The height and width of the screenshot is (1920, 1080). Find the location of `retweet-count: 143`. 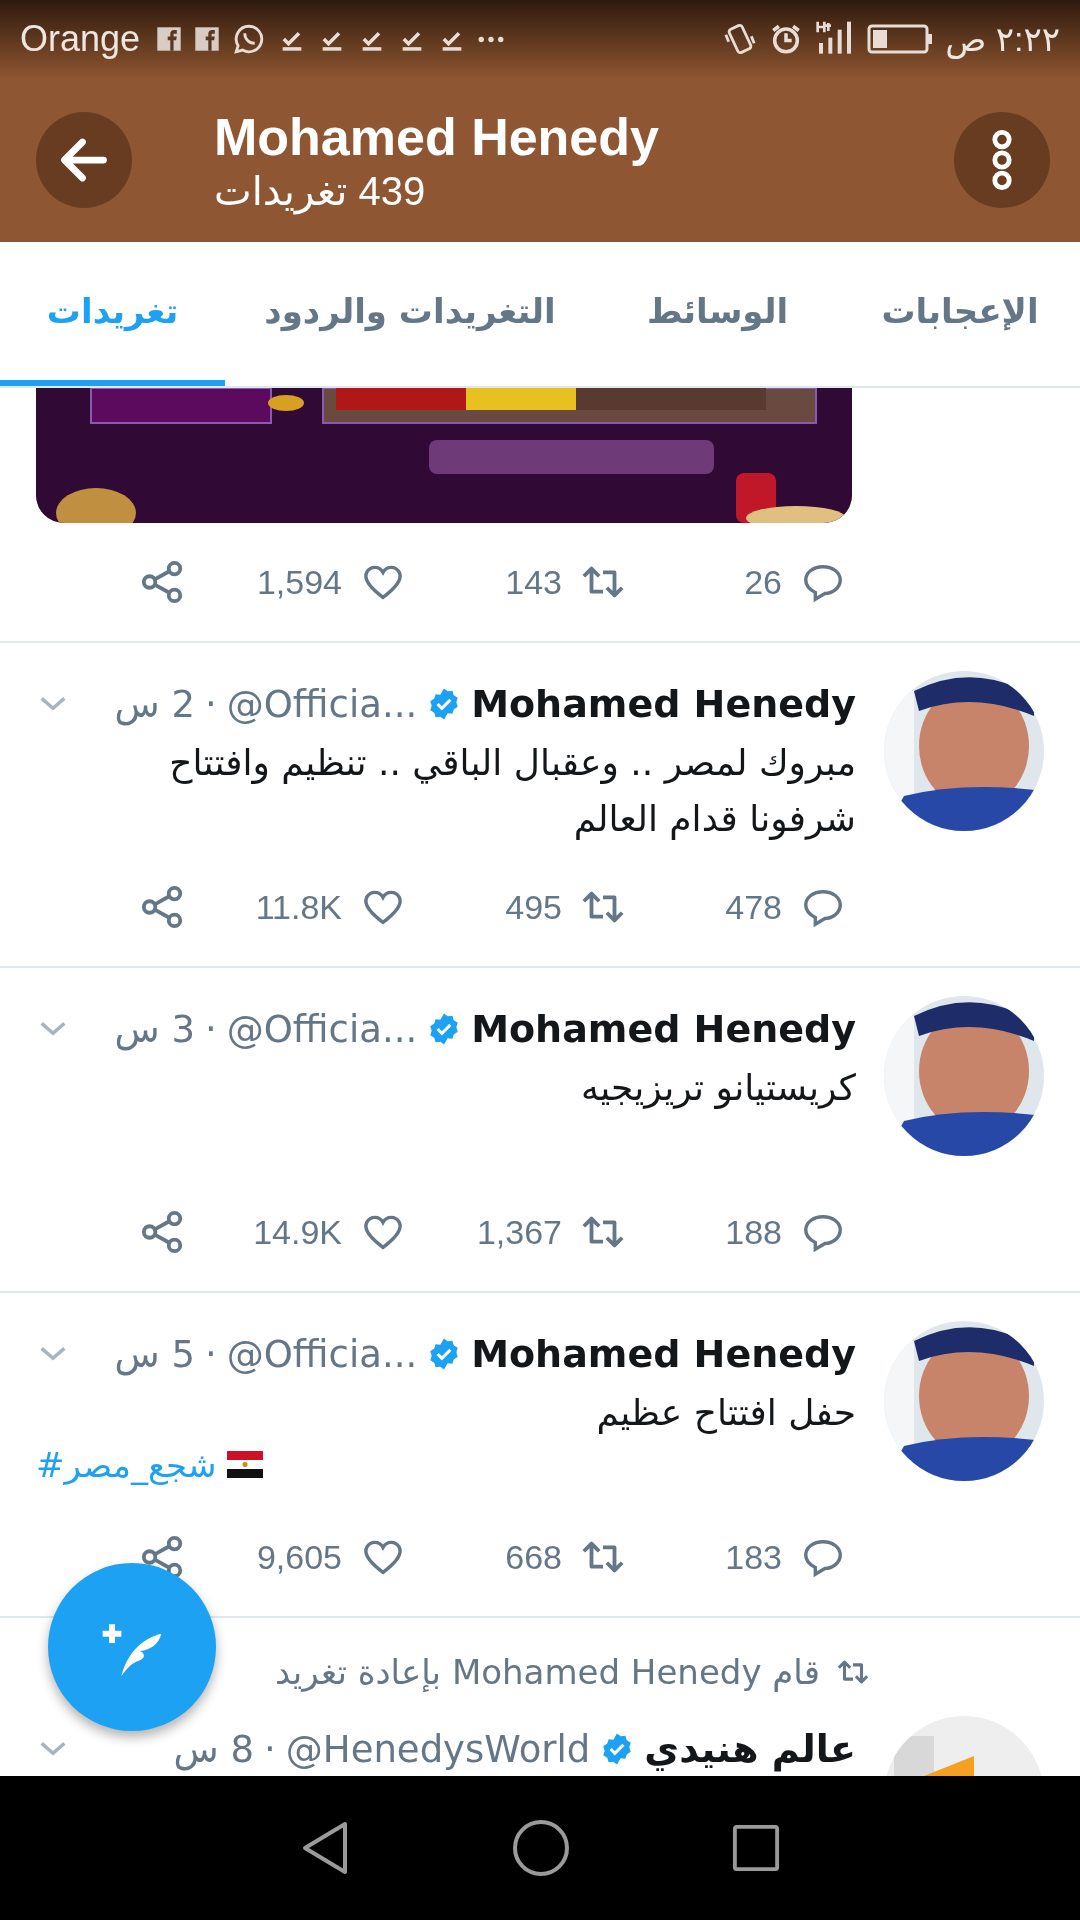

retweet-count: 143 is located at coordinates (533, 582).